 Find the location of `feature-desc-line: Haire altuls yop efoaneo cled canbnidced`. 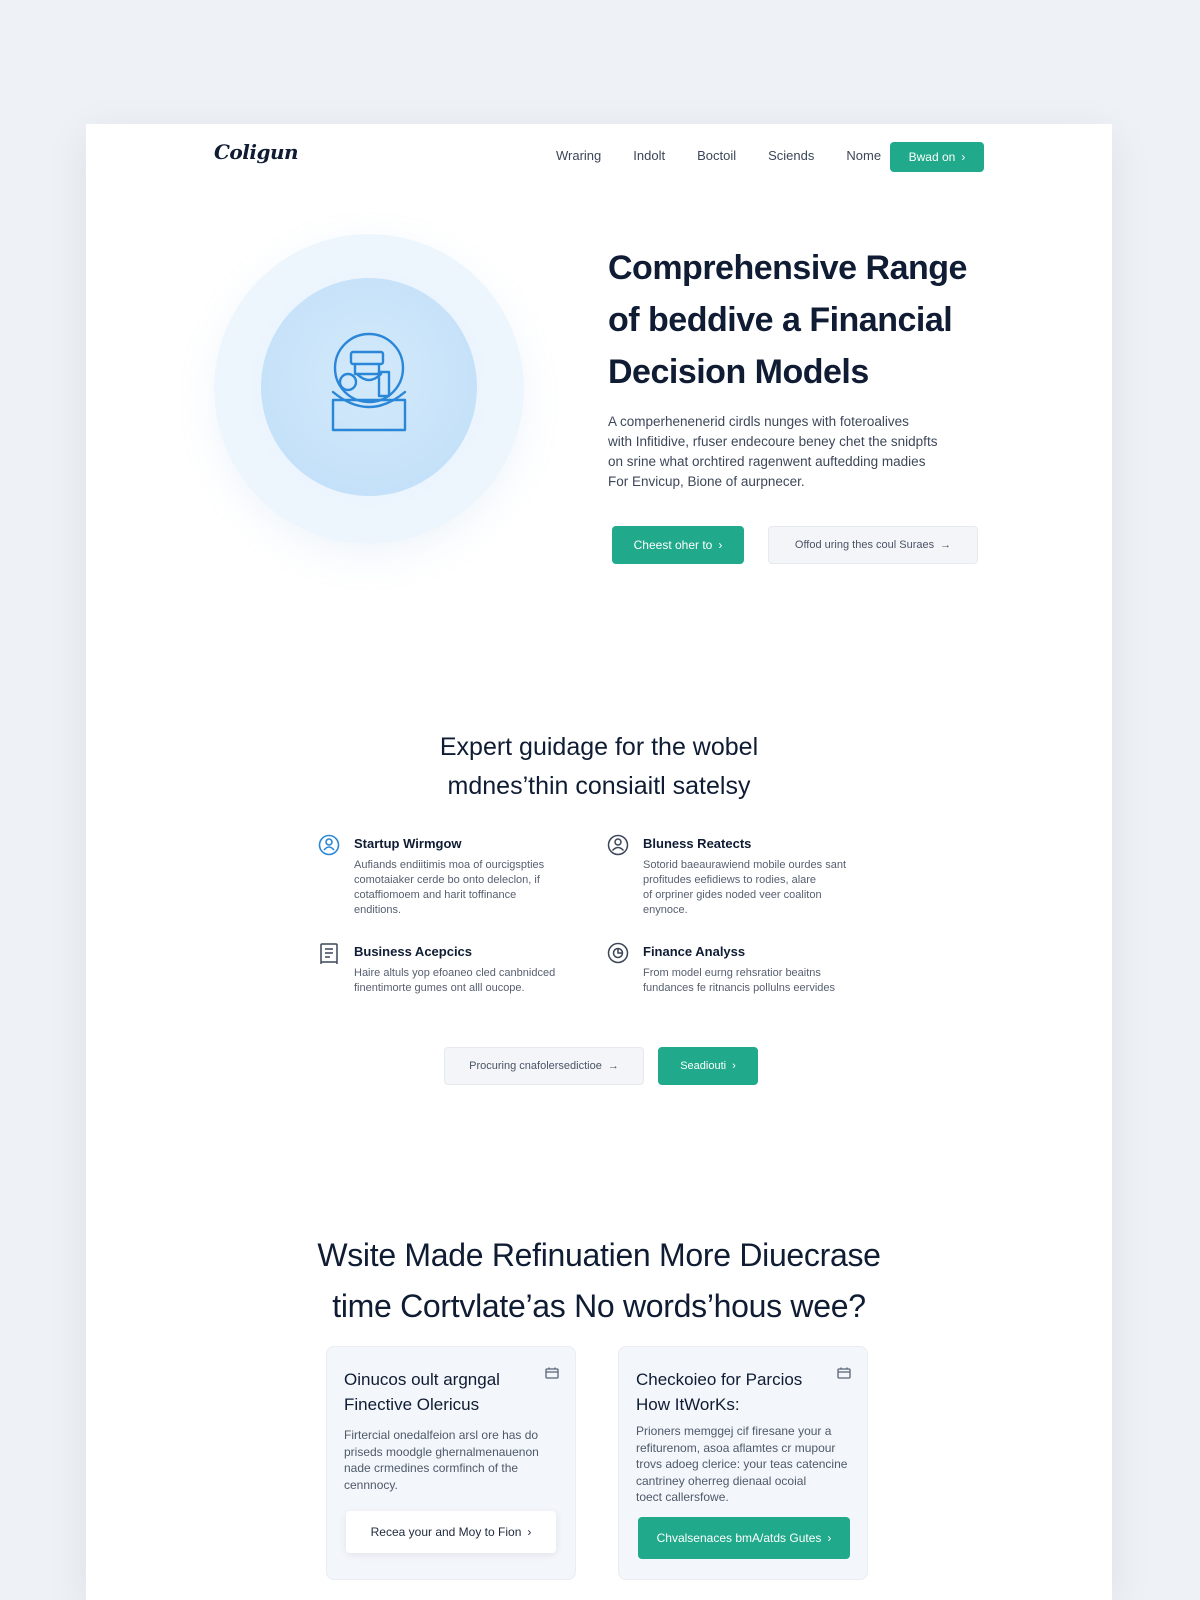

feature-desc-line: Haire altuls yop efoaneo cled canbnidced is located at coordinates (455, 973).